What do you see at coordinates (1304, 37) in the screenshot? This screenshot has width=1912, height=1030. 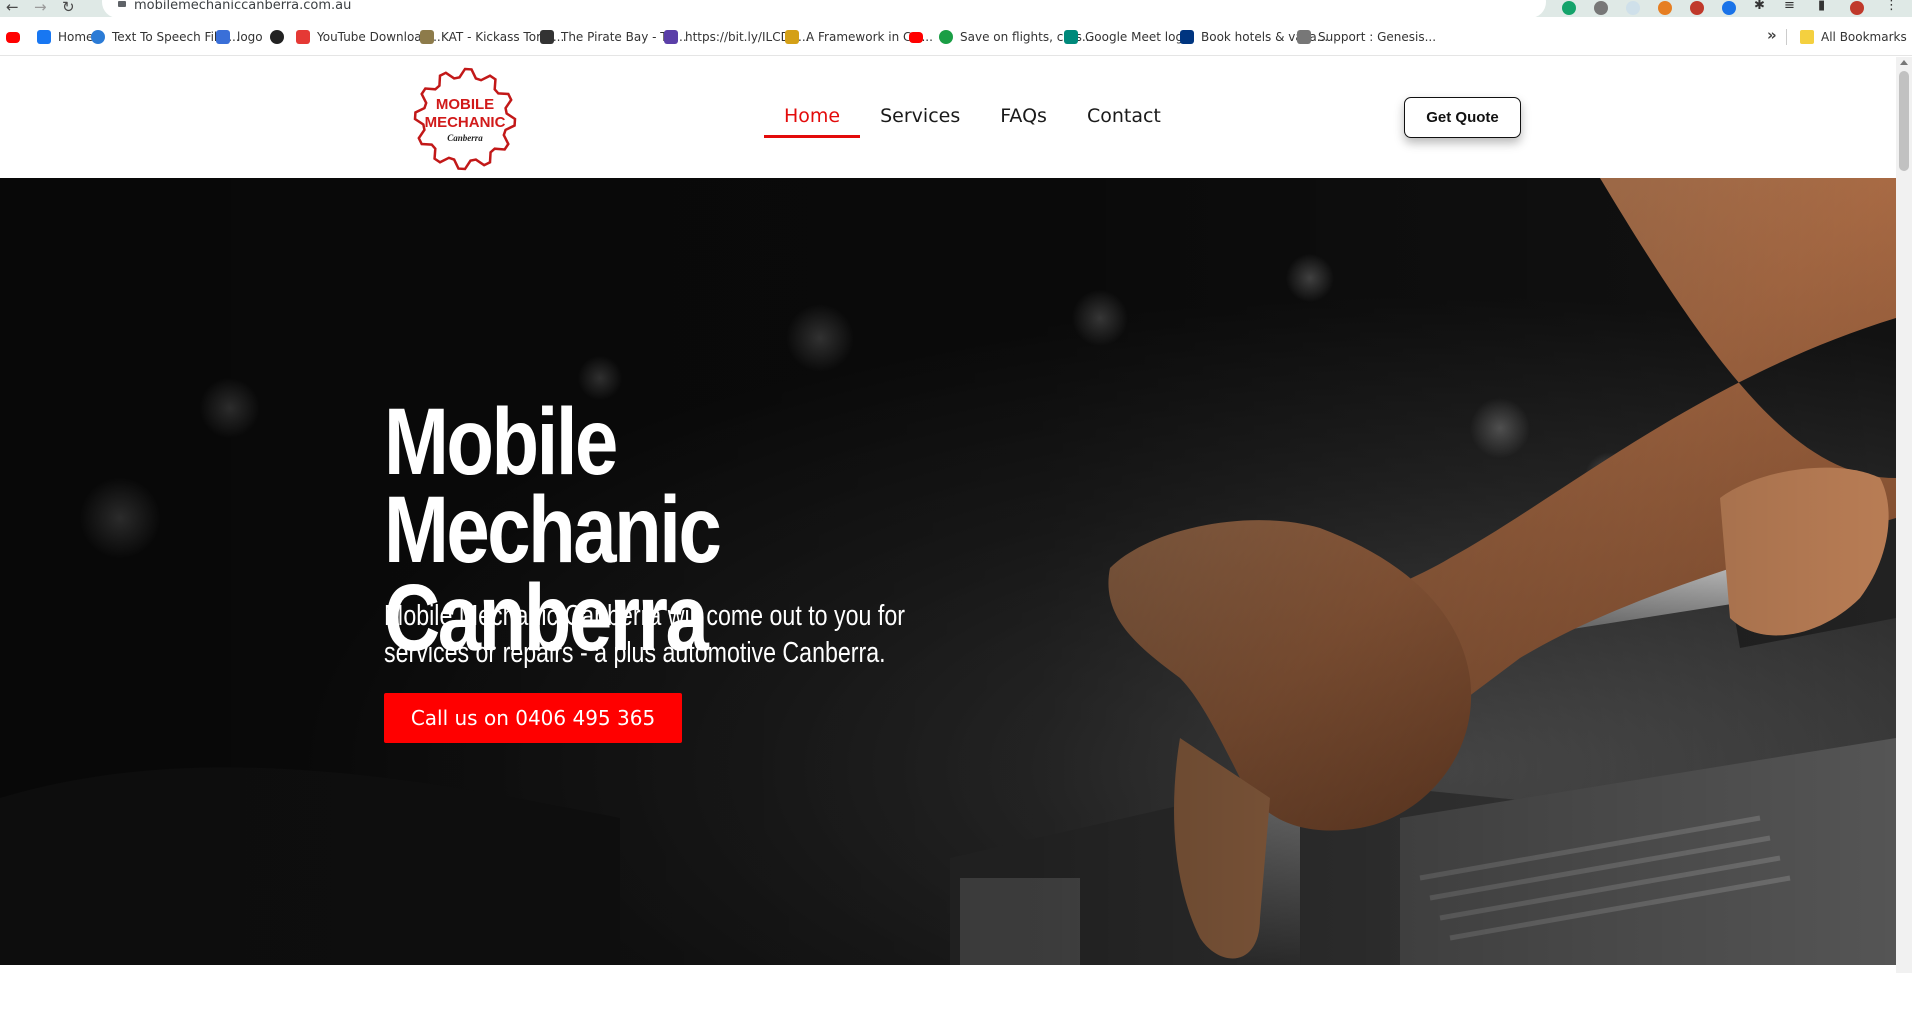 I see `grid-icon` at bounding box center [1304, 37].